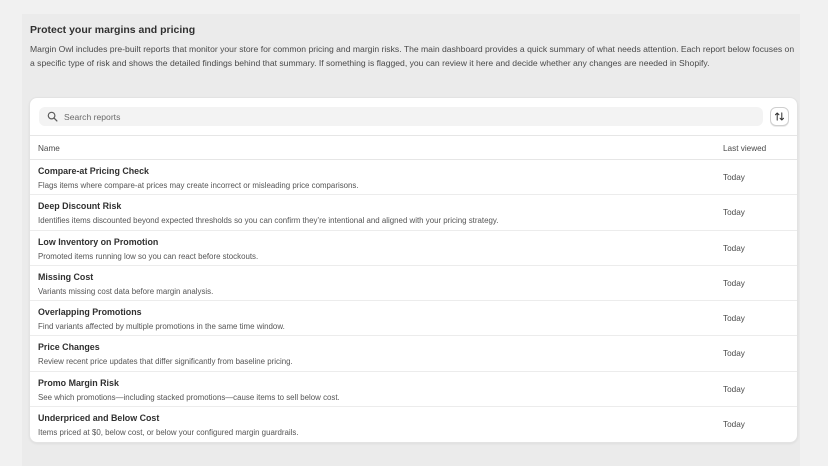 The height and width of the screenshot is (466, 828). Describe the element at coordinates (93, 171) in the screenshot. I see `report-title: Compare-at Pricing Check` at that location.